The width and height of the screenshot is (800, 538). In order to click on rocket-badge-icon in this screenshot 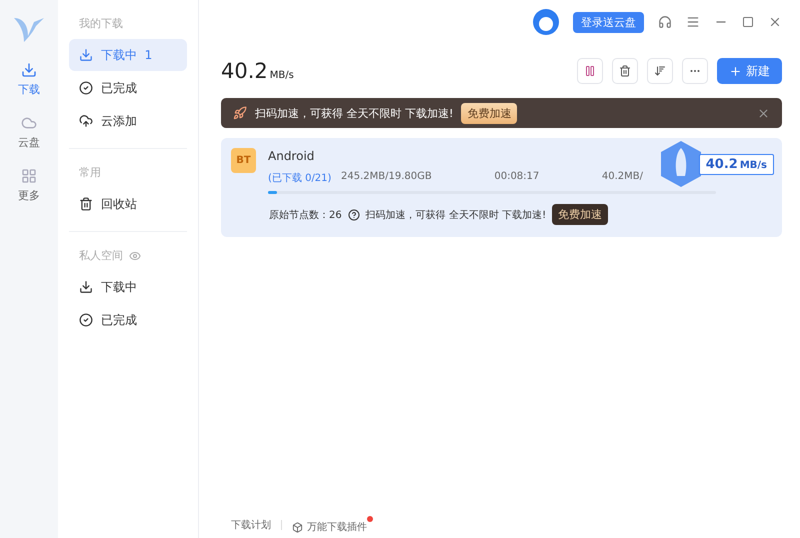, I will do `click(680, 164)`.